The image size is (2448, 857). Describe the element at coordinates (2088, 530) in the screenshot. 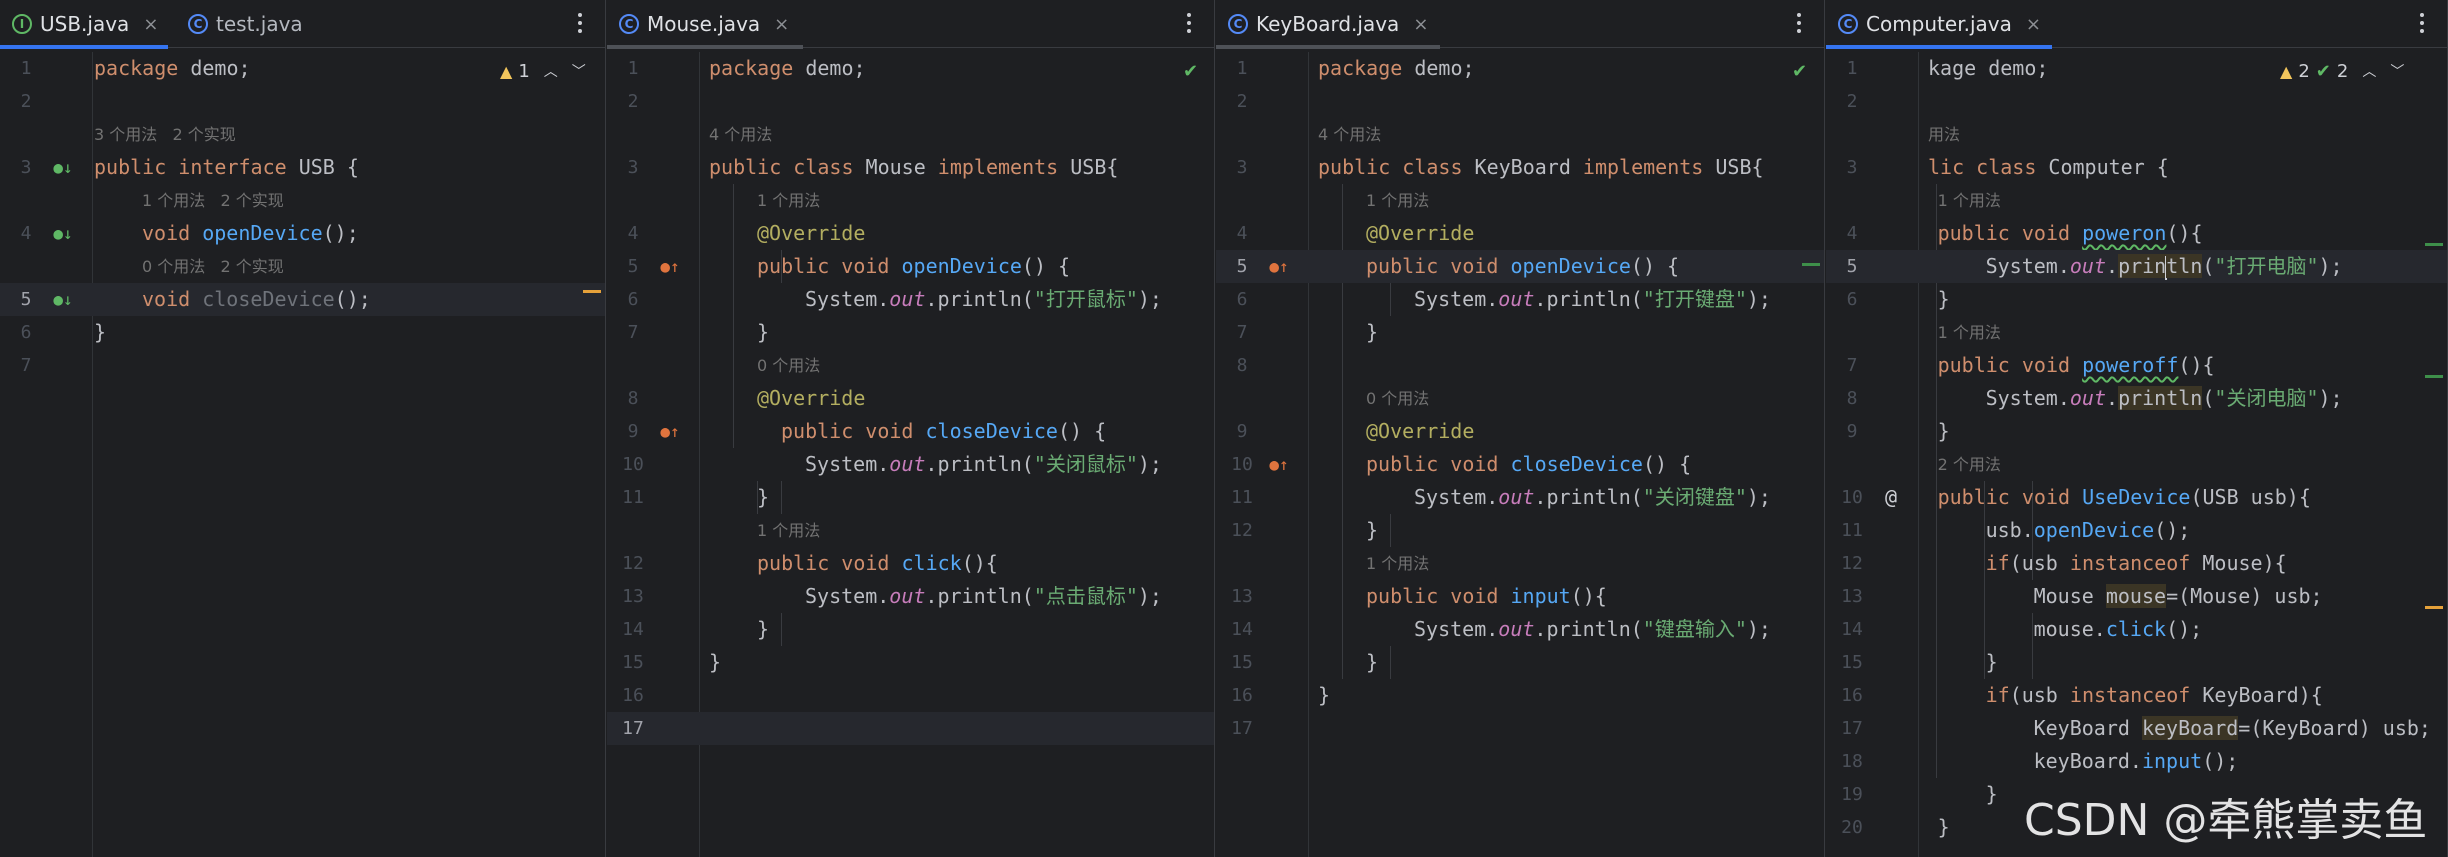

I see `code-text: usb.openDevice();` at that location.